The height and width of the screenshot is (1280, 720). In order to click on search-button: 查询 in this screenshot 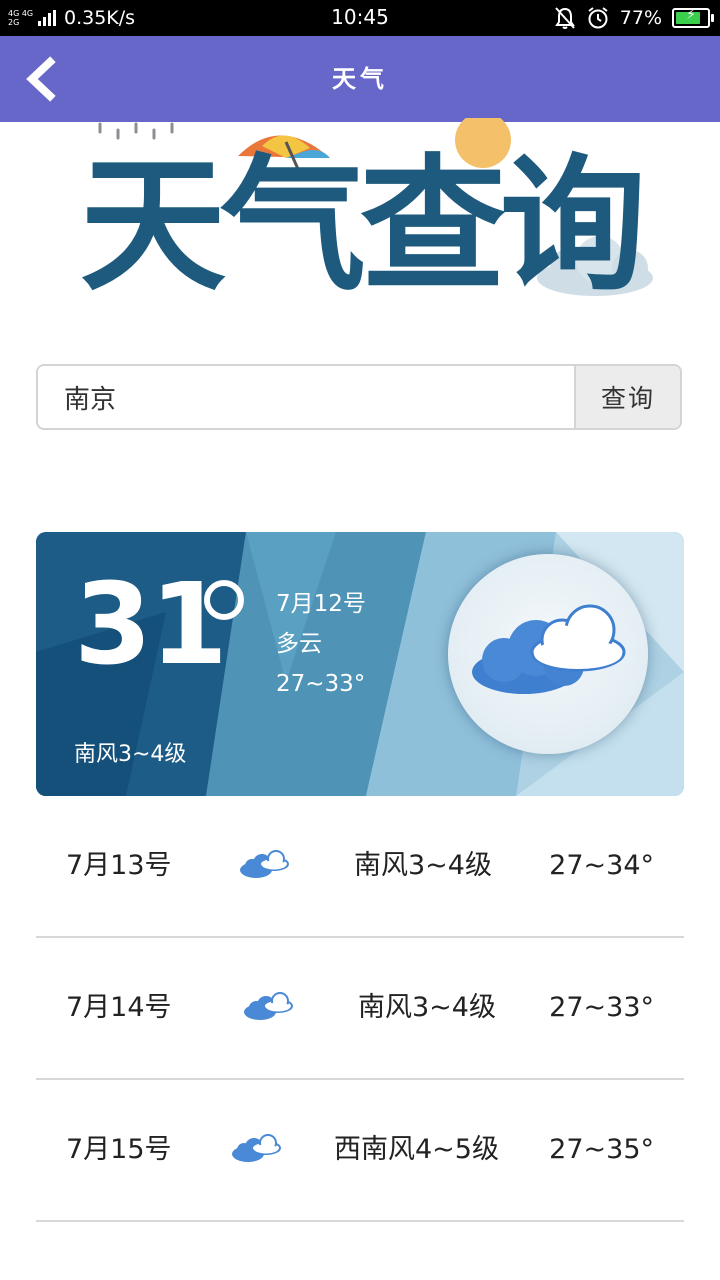, I will do `click(627, 397)`.